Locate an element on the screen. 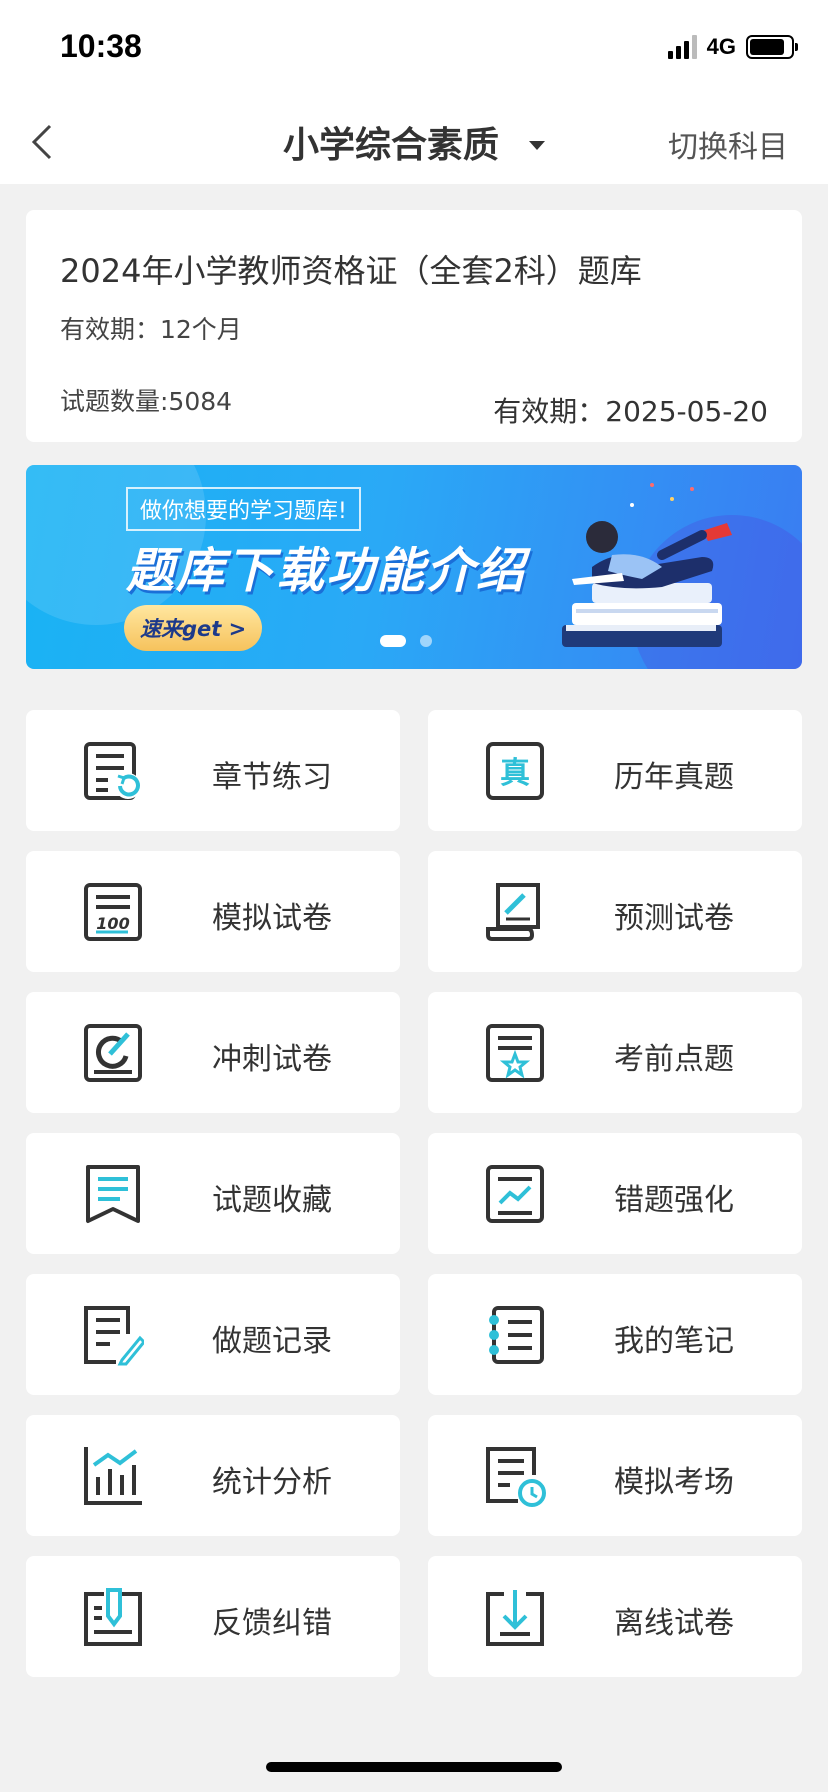 Image resolution: width=828 pixels, height=1792 pixels. tile-favorites: 试题收藏 is located at coordinates (213, 1193).